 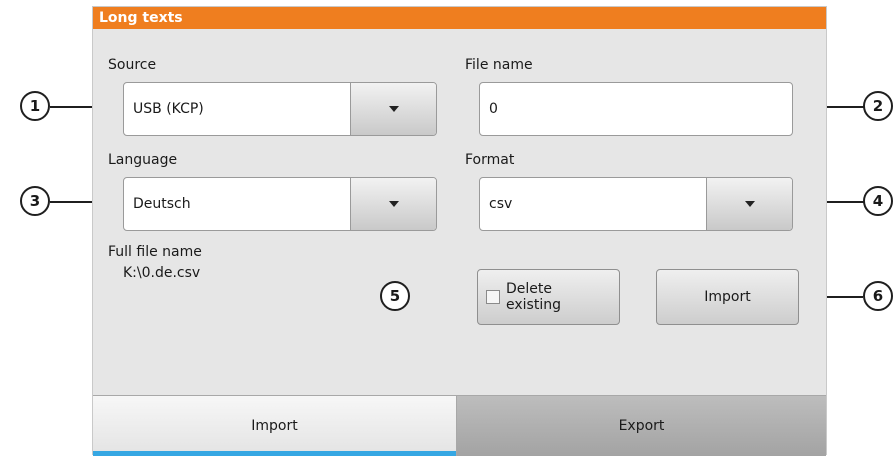 What do you see at coordinates (280, 204) in the screenshot?
I see `language-dropdown: Deutsch` at bounding box center [280, 204].